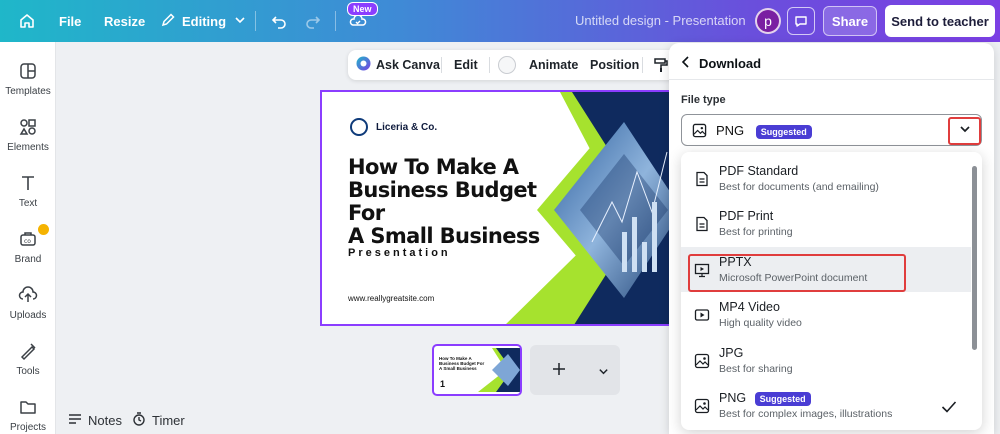 The width and height of the screenshot is (1000, 434). I want to click on plus-icon, so click(559, 371).